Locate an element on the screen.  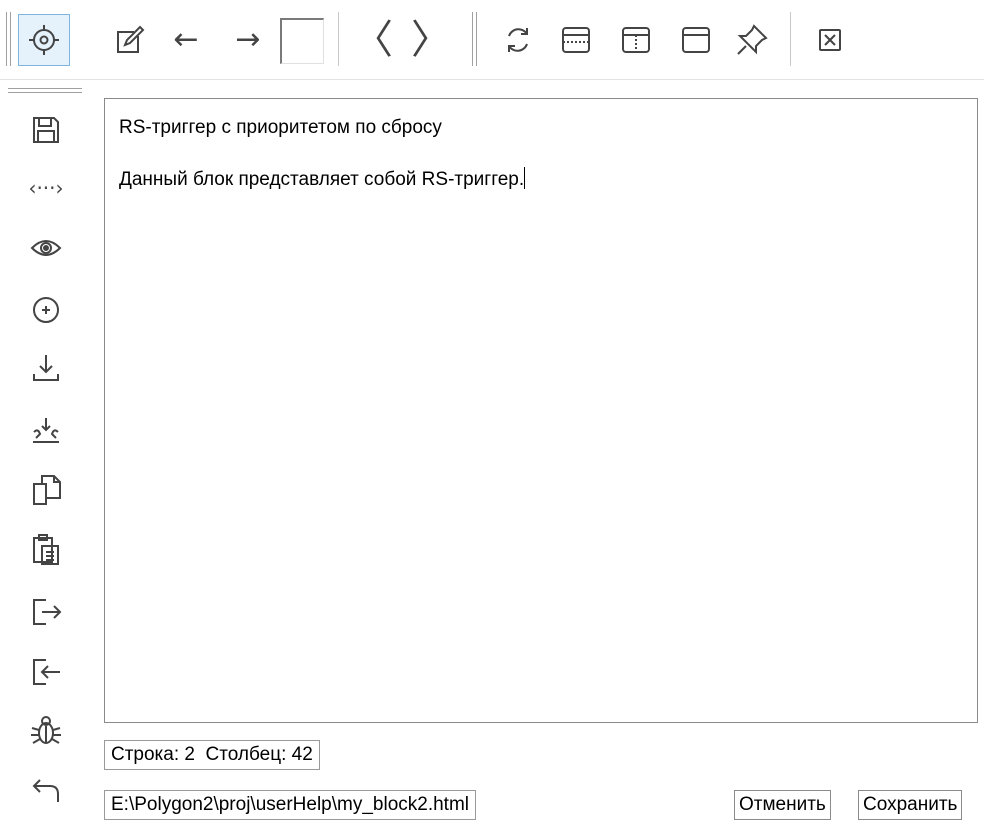
eye-icon is located at coordinates (46, 248).